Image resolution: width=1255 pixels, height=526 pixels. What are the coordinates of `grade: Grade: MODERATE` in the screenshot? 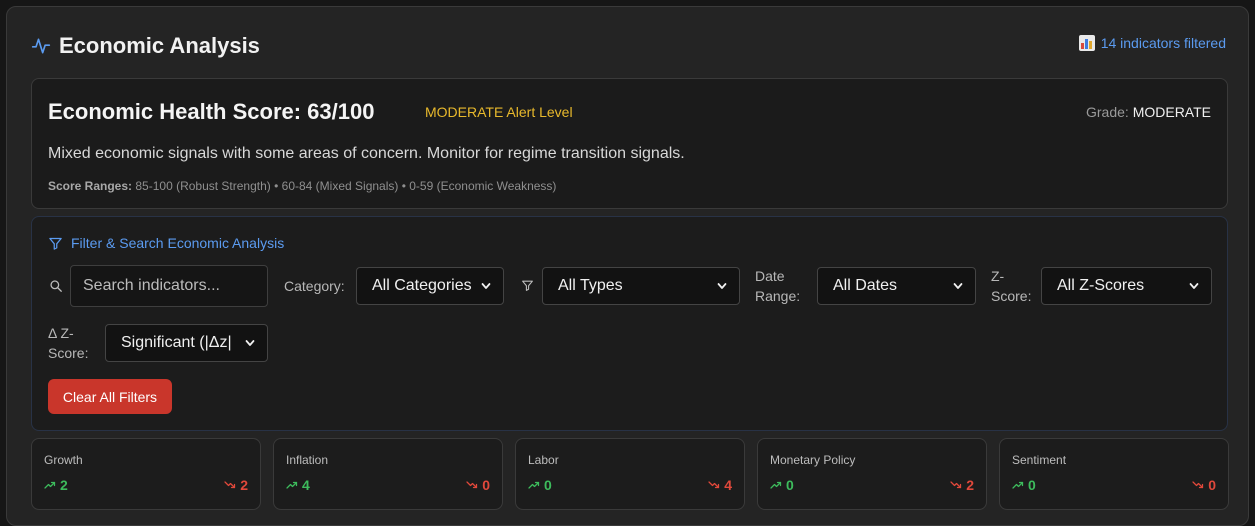 It's located at (1148, 112).